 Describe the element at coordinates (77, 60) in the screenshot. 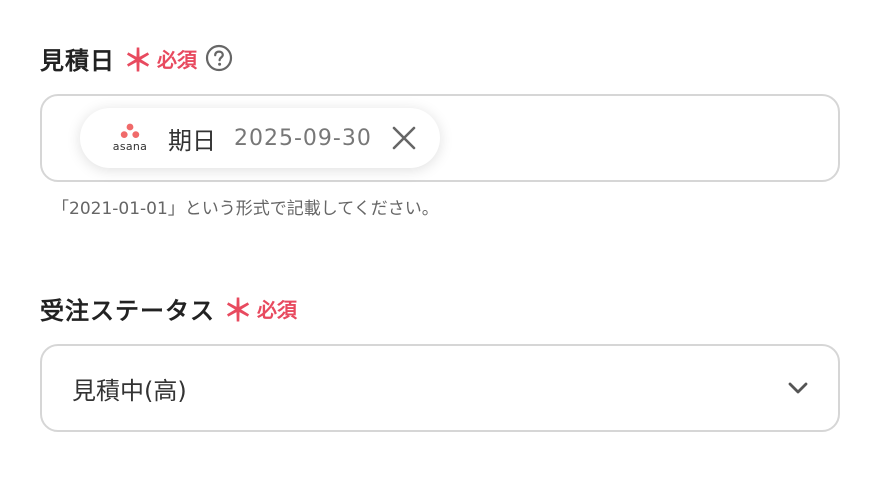

I see `field-label: 見積日` at that location.